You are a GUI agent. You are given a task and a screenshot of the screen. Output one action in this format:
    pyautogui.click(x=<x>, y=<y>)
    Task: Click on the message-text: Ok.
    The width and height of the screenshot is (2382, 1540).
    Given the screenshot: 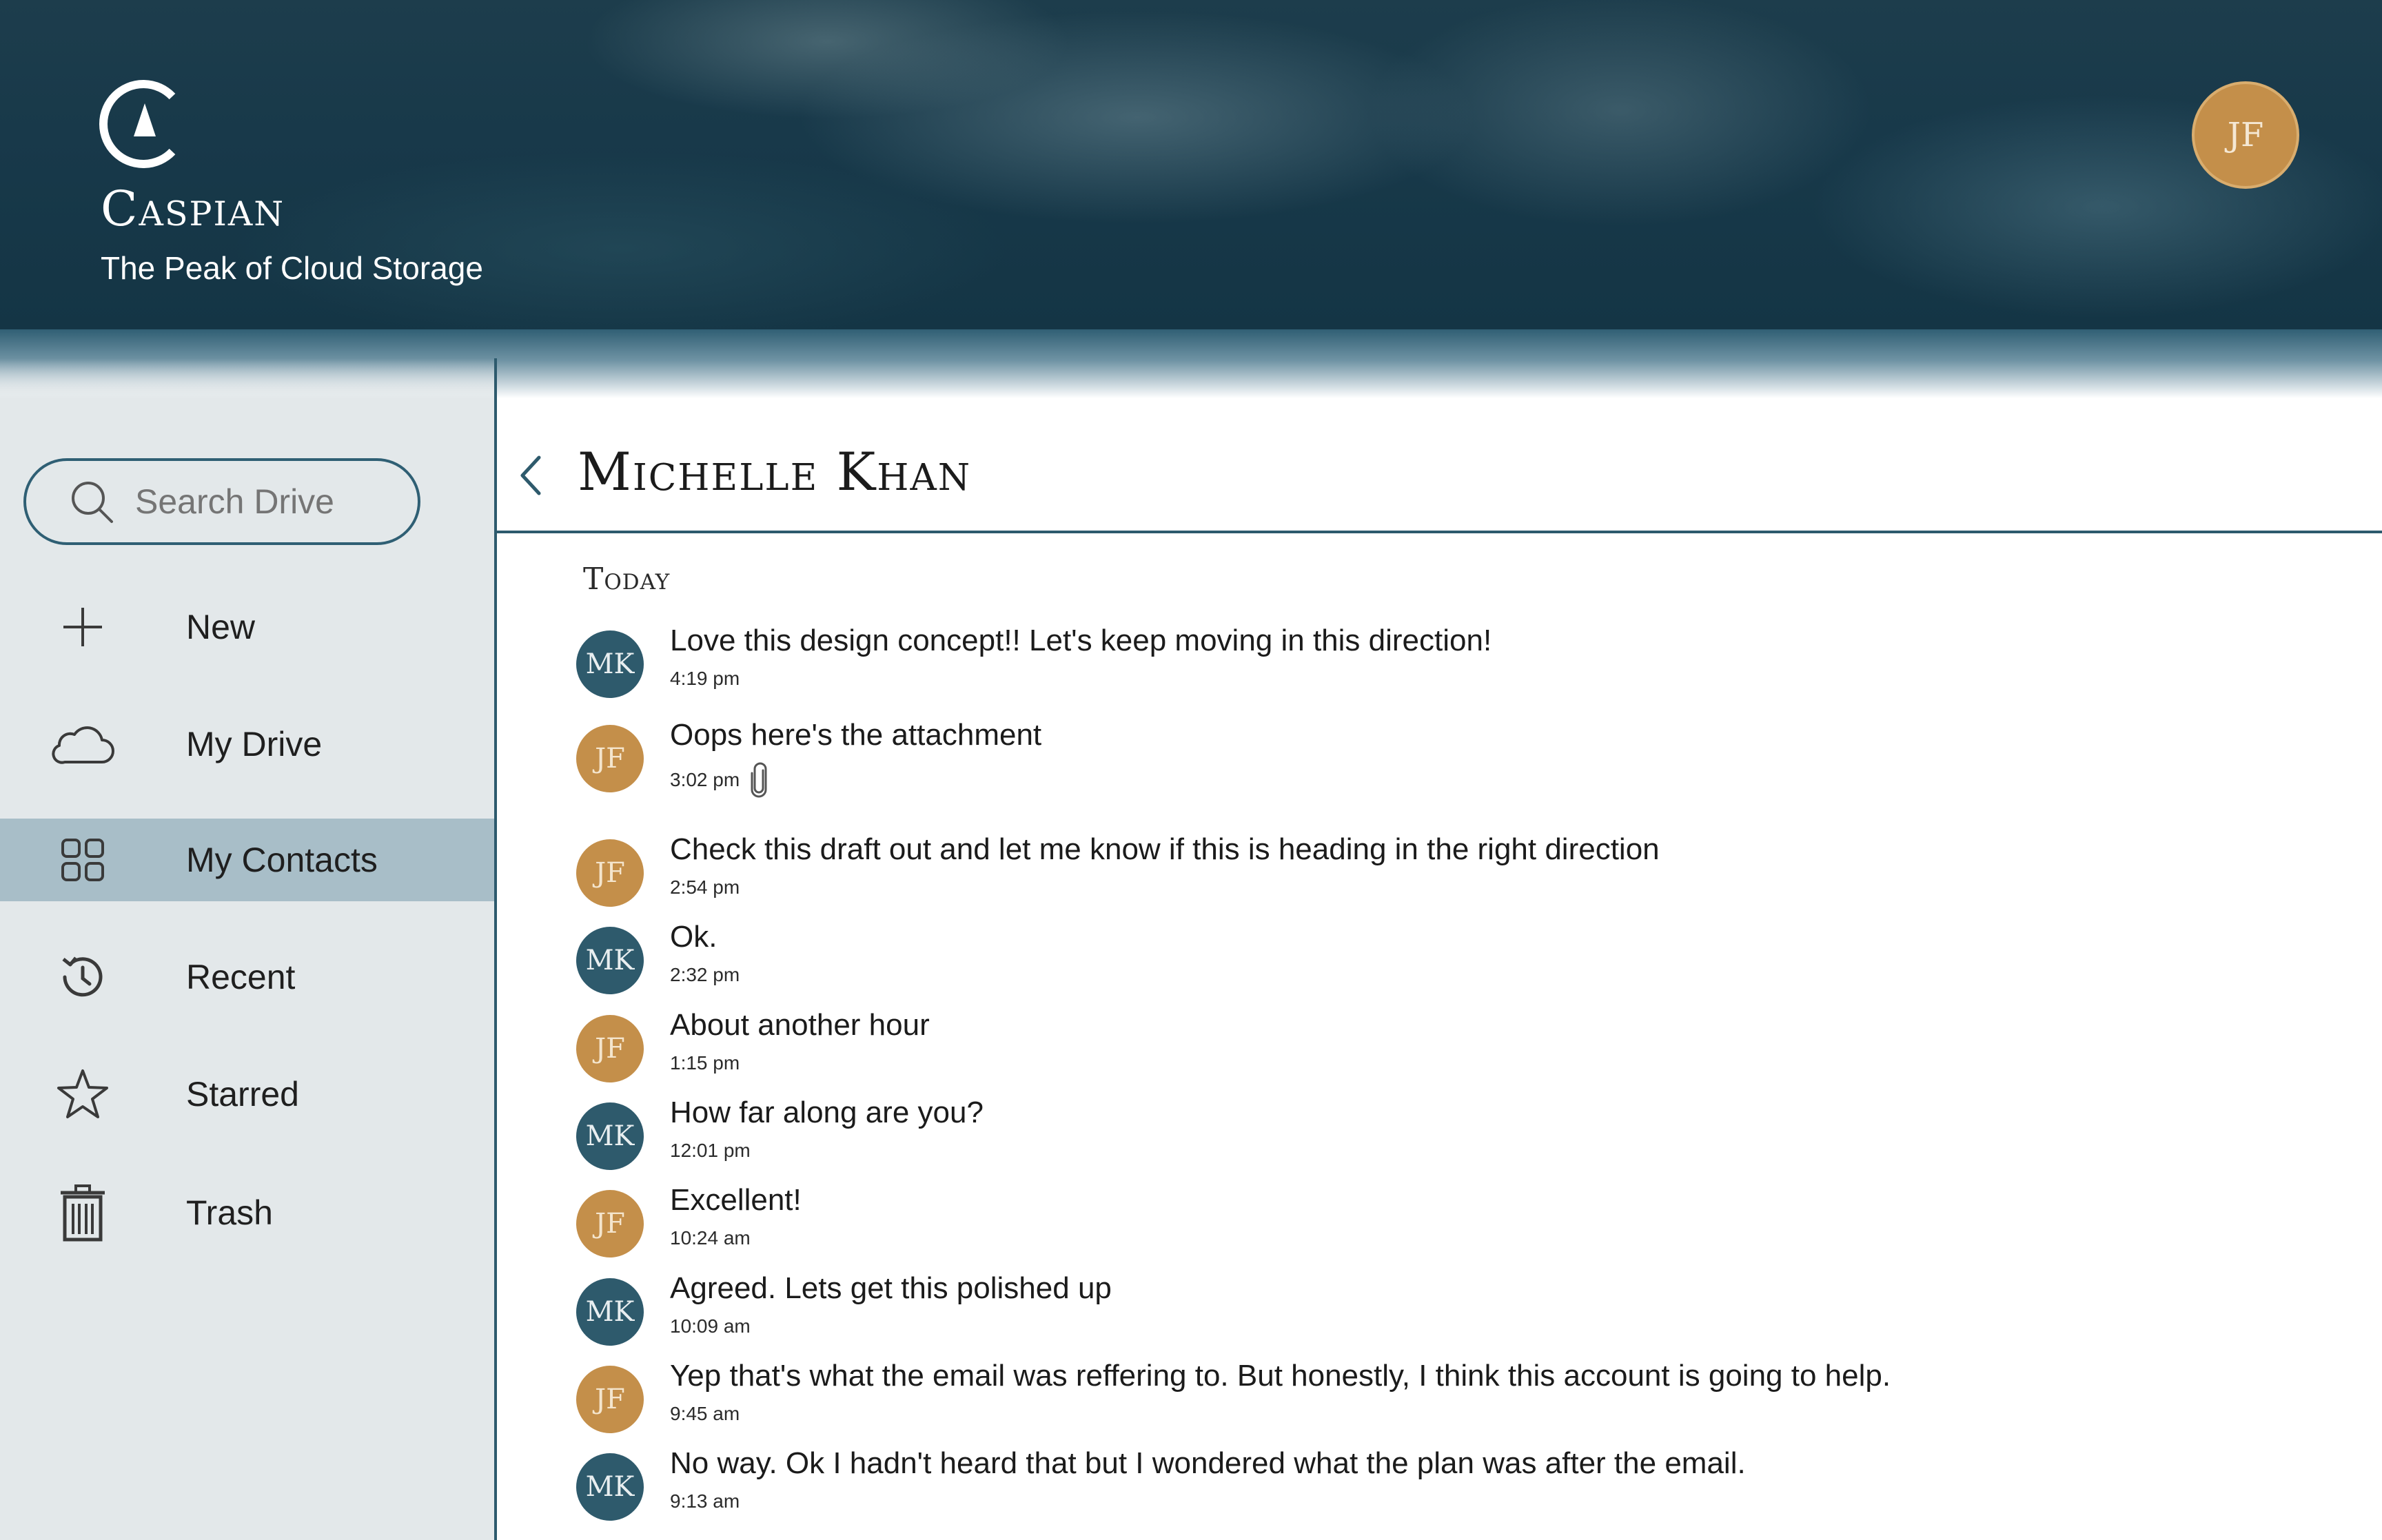 What is the action you would take?
    pyautogui.click(x=693, y=937)
    